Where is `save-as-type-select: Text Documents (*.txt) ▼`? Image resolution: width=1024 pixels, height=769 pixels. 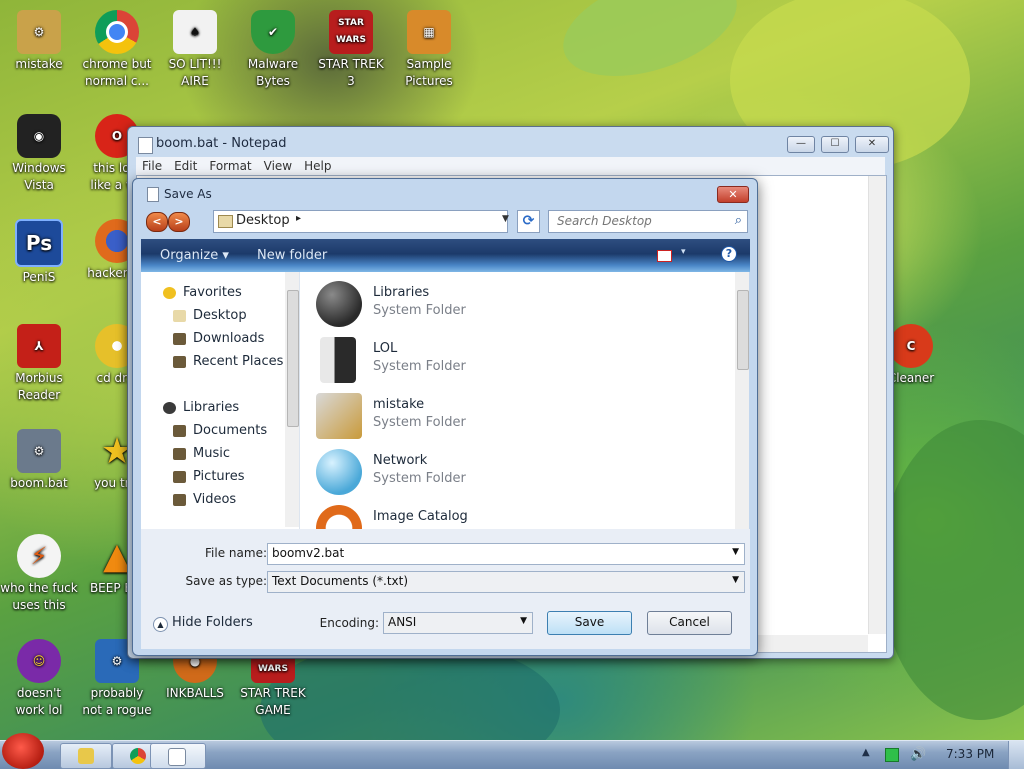
save-as-type-select: Text Documents (*.txt) ▼ is located at coordinates (506, 582).